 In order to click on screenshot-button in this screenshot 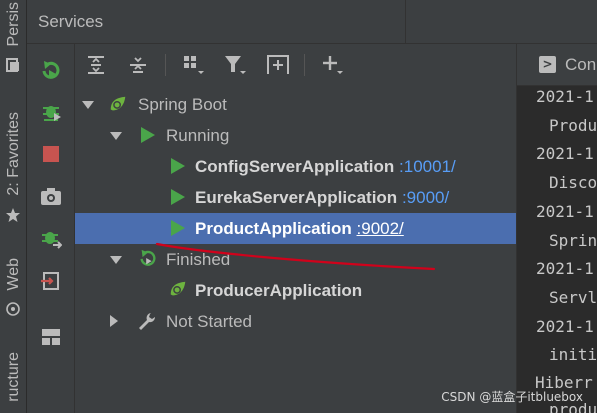, I will do `click(51, 196)`.